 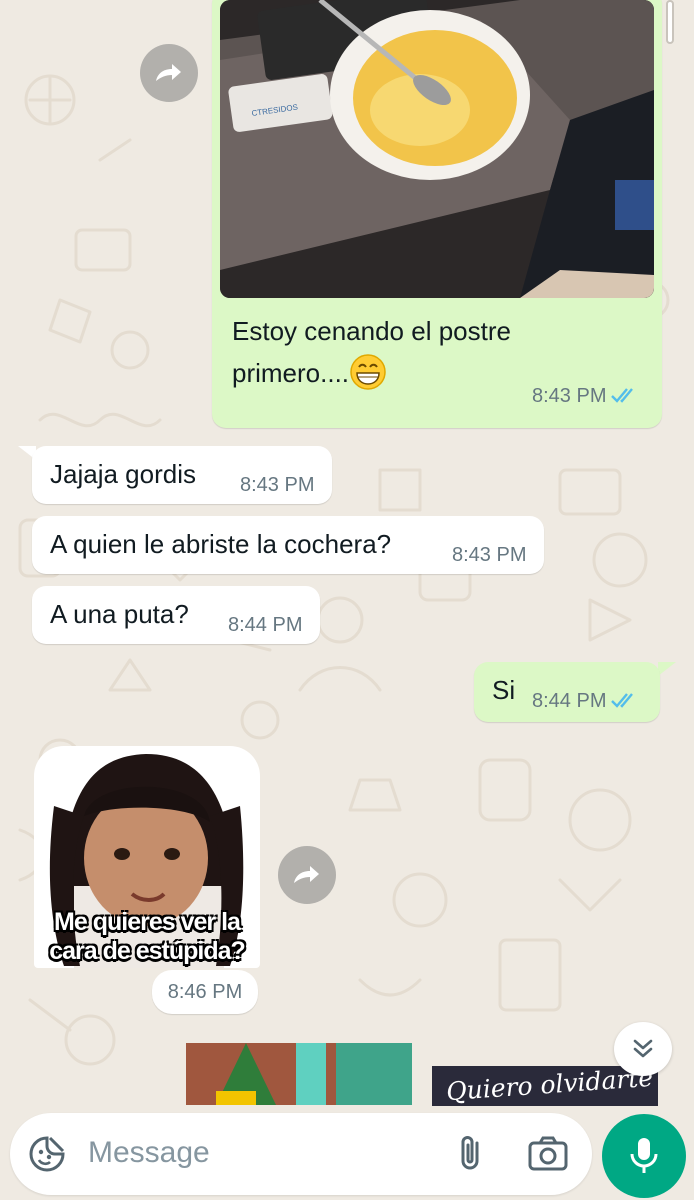 I want to click on grinning-face-emoji-icon, so click(x=368, y=372).